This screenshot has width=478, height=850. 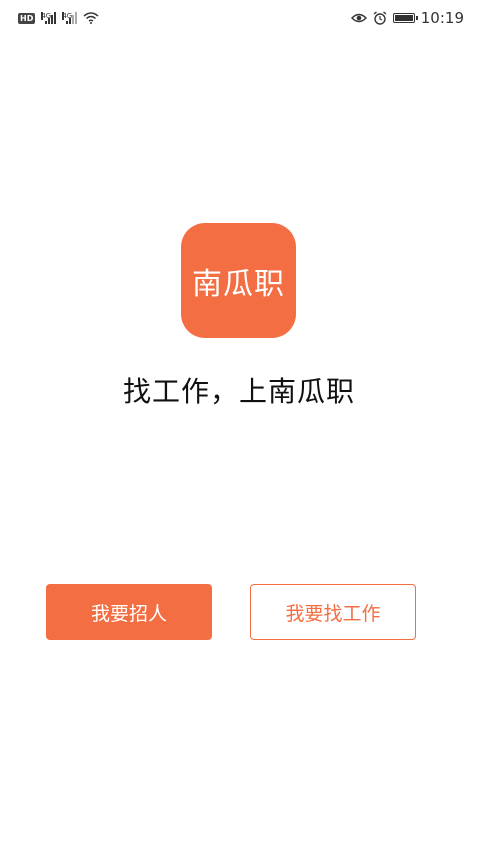 I want to click on status-bar-left: HD 4G 4G, so click(x=58, y=18).